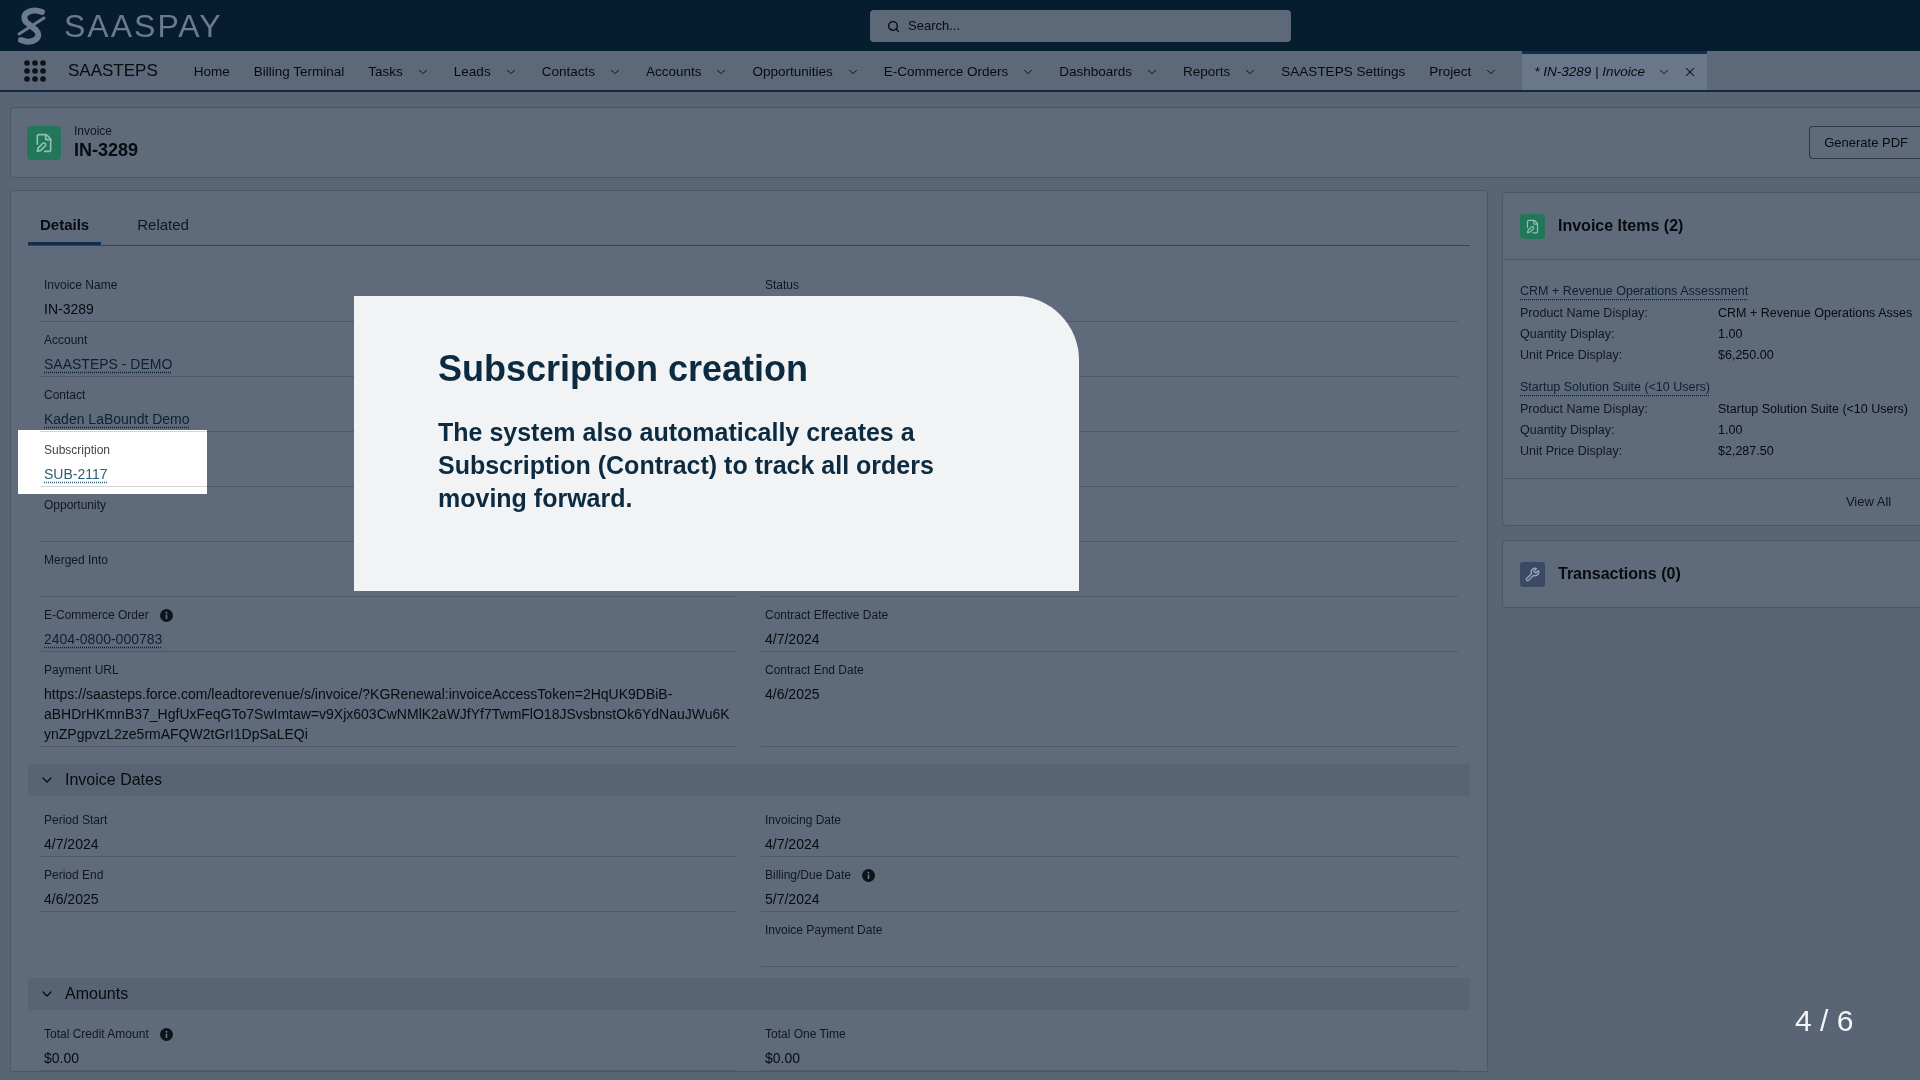 The image size is (1920, 1080). I want to click on nav-item: Leads, so click(485, 70).